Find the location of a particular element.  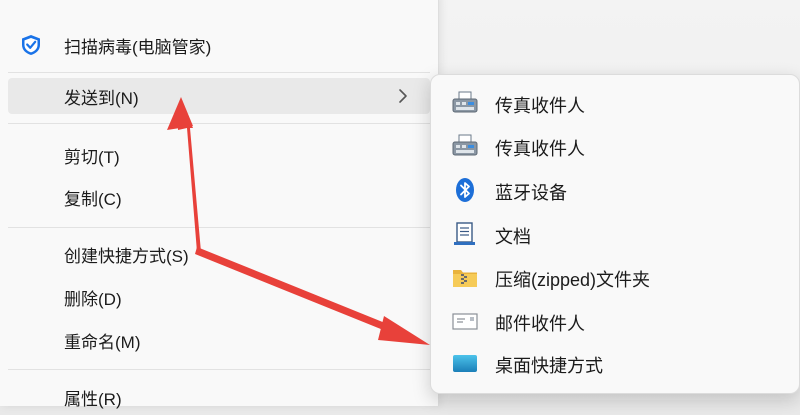

bluetooth-icon is located at coordinates (465, 190).